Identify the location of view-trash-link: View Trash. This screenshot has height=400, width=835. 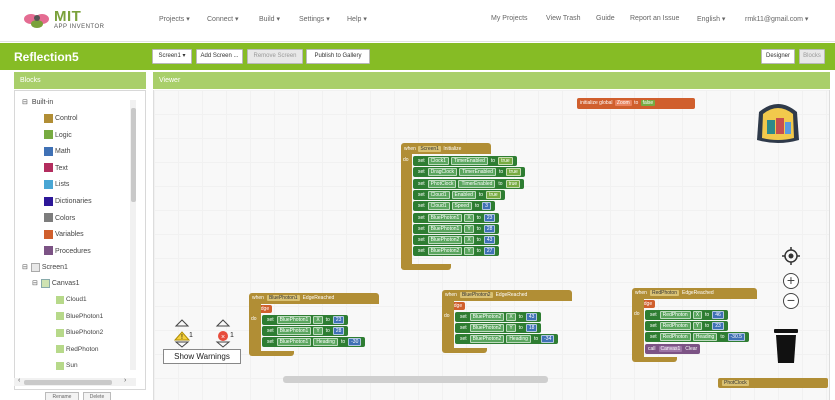
(563, 18).